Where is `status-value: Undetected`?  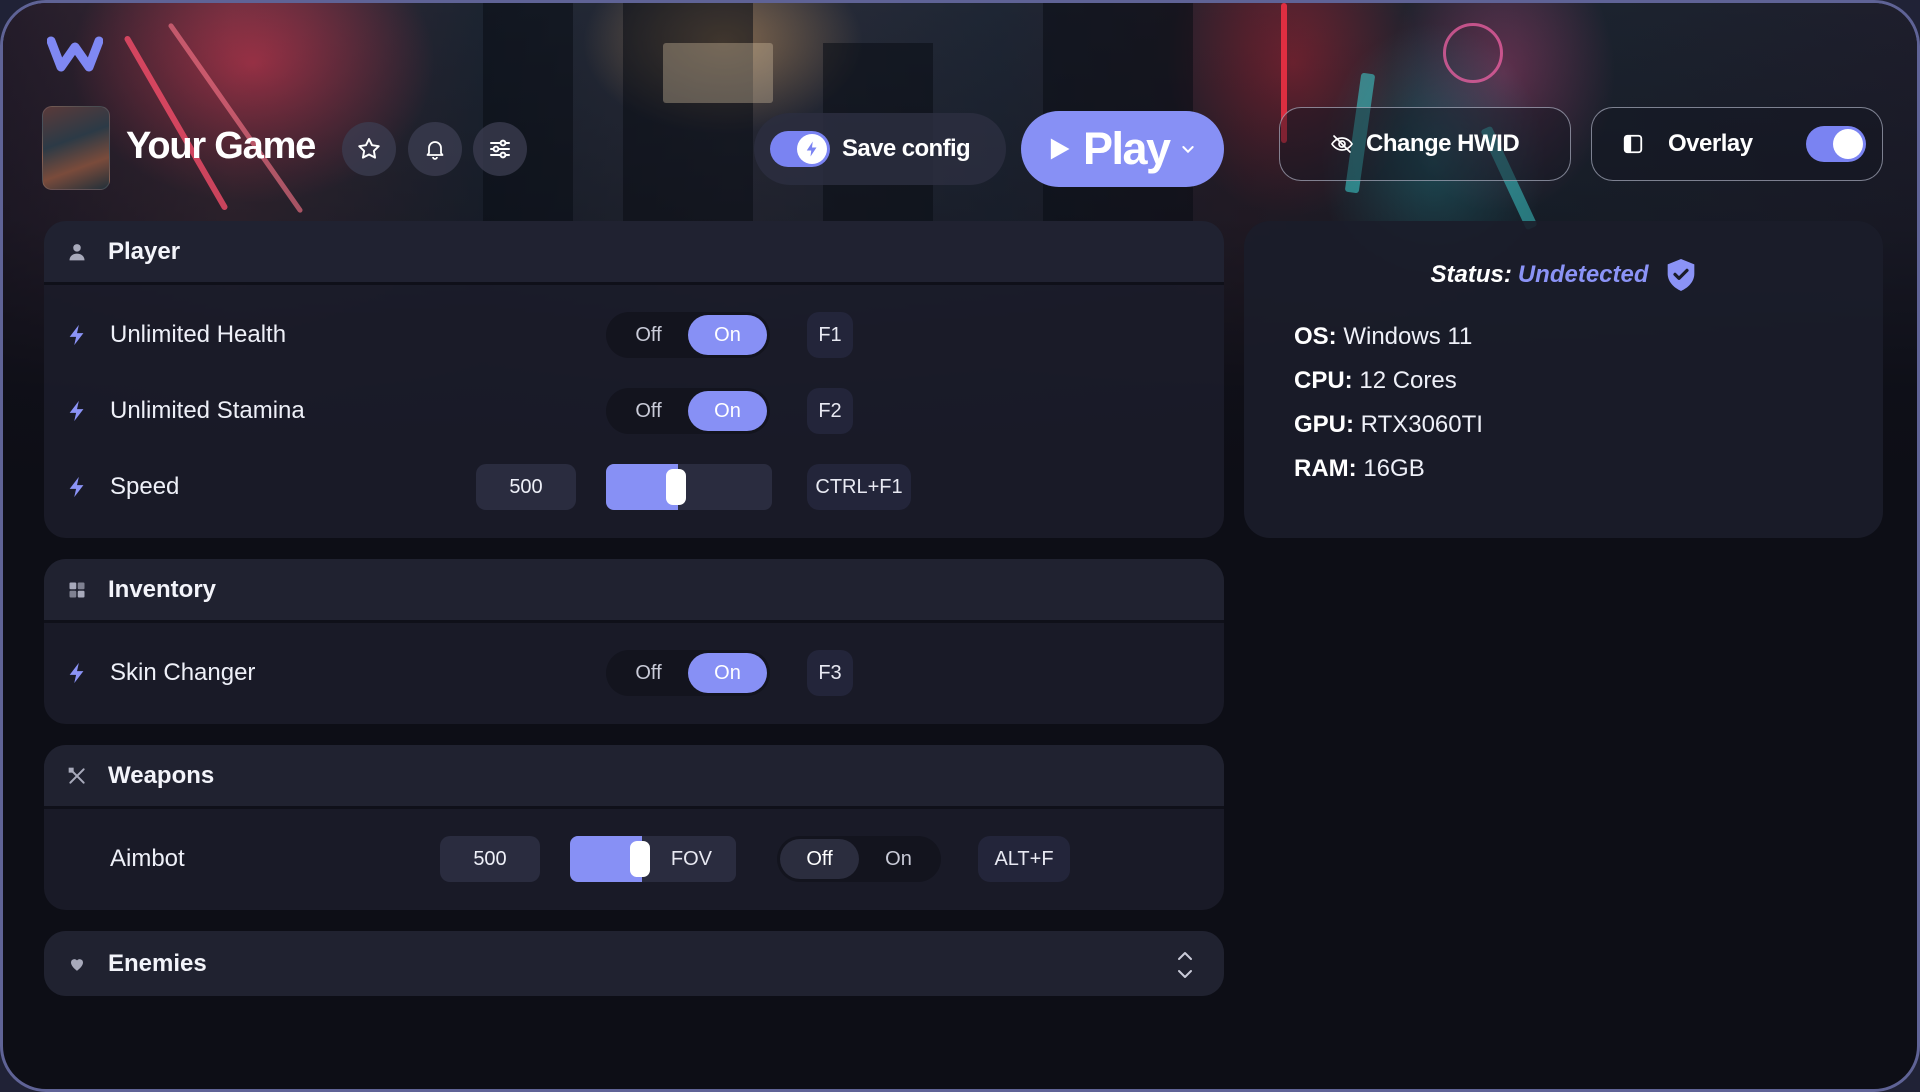
status-value: Undetected is located at coordinates (1583, 274).